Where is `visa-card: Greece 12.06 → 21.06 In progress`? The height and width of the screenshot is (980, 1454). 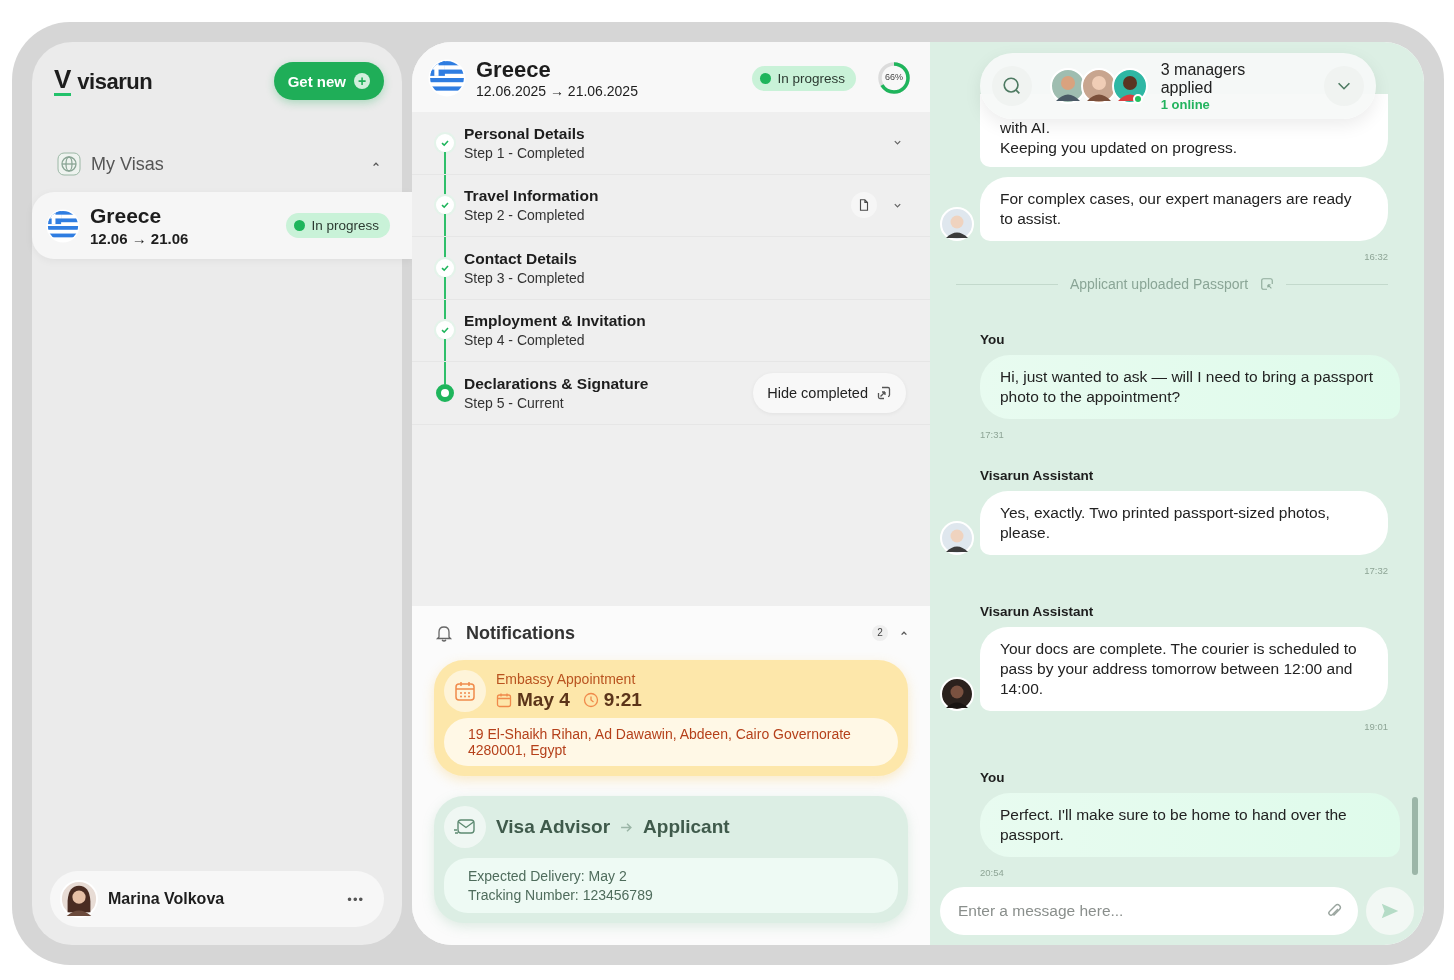 visa-card: Greece 12.06 → 21.06 In progress is located at coordinates (222, 225).